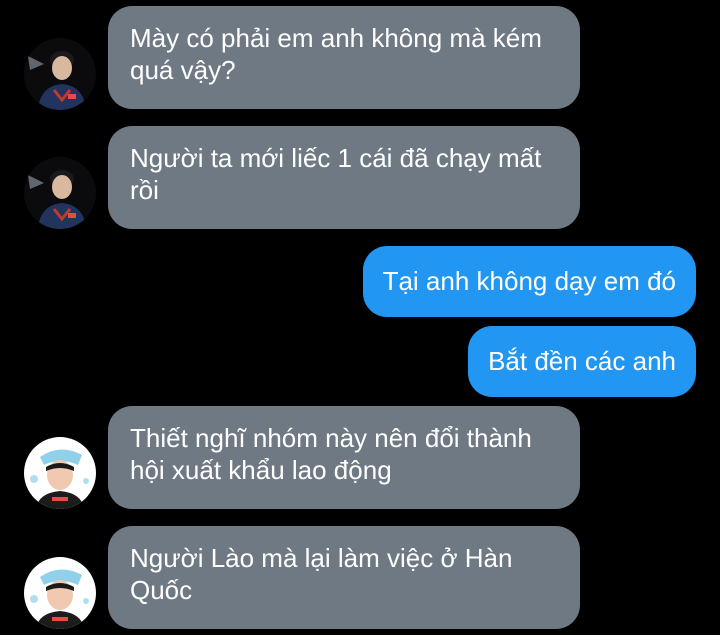  I want to click on message-text: Người Lào mà lại làm việc ở Hàn Quốc, so click(321, 574).